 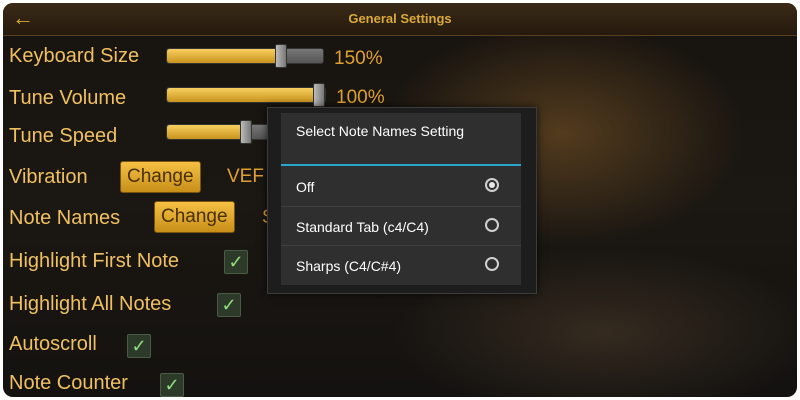 What do you see at coordinates (63, 136) in the screenshot?
I see `tune-speed-label: Tune Speed` at bounding box center [63, 136].